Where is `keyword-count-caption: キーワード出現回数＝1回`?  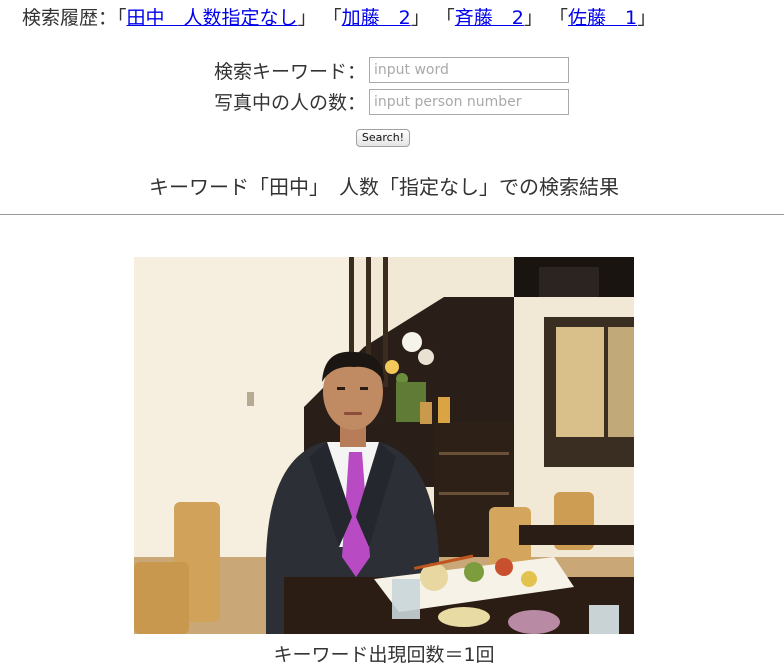 keyword-count-caption: キーワード出現回数＝1回 is located at coordinates (384, 655).